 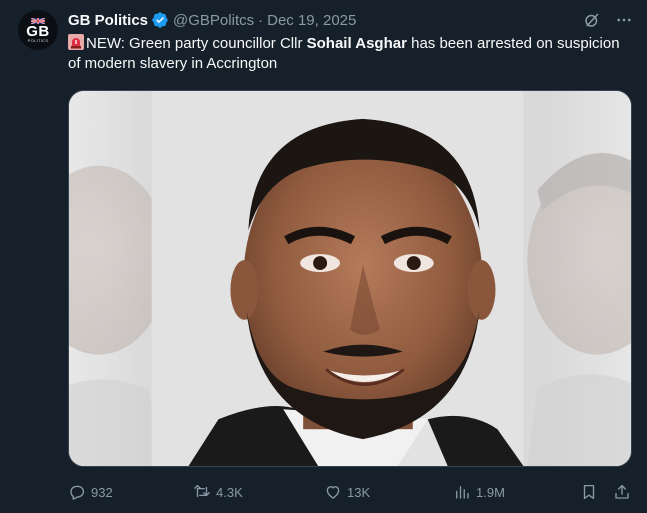 What do you see at coordinates (579, 309) in the screenshot?
I see `background-blur-right` at bounding box center [579, 309].